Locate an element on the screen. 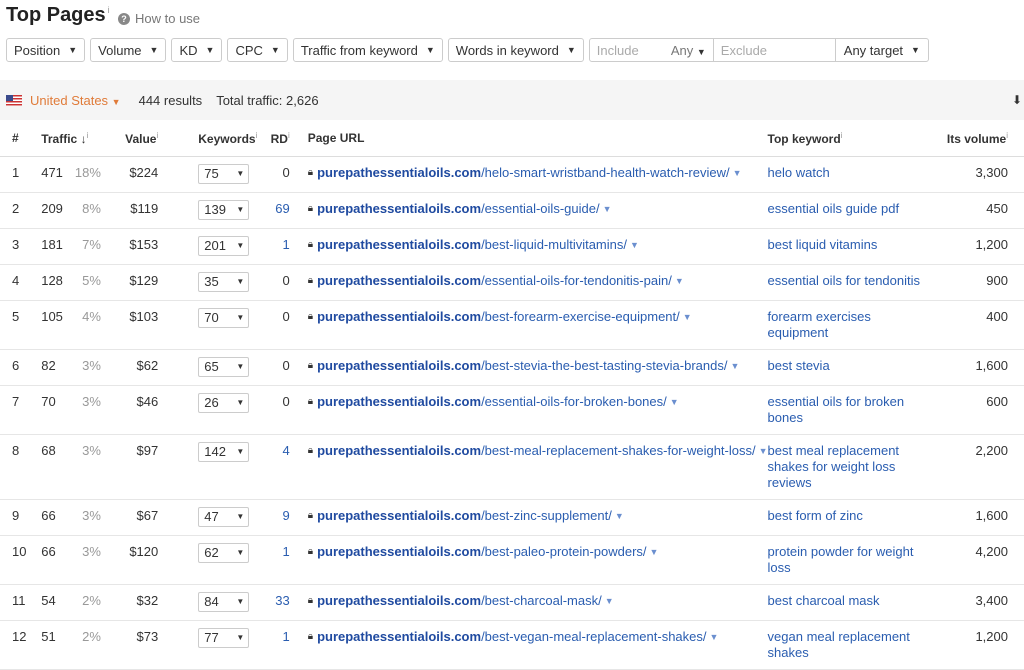 This screenshot has width=1024, height=670. top-keyword-link: forearm exercises equipment is located at coordinates (846, 325).